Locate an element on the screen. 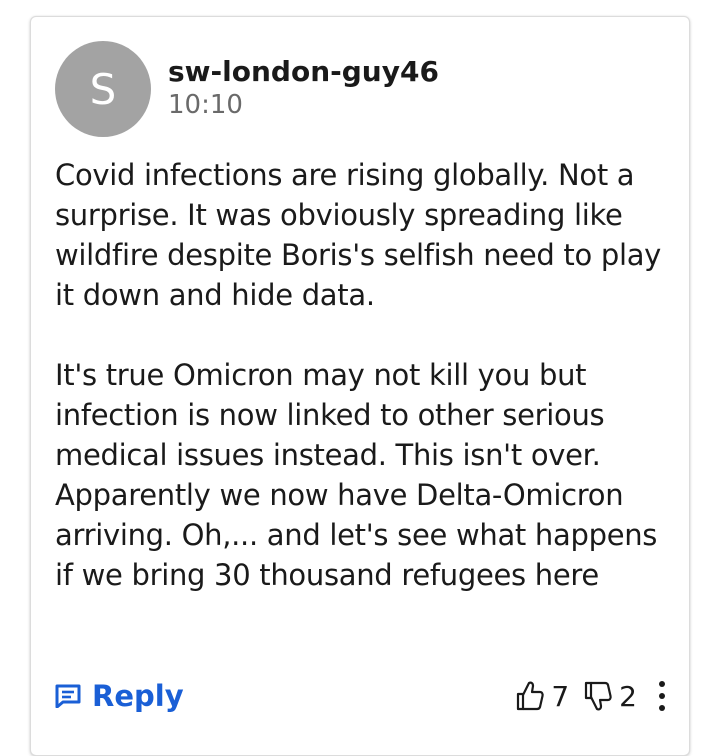  username: sw-london-guy46 is located at coordinates (303, 71).